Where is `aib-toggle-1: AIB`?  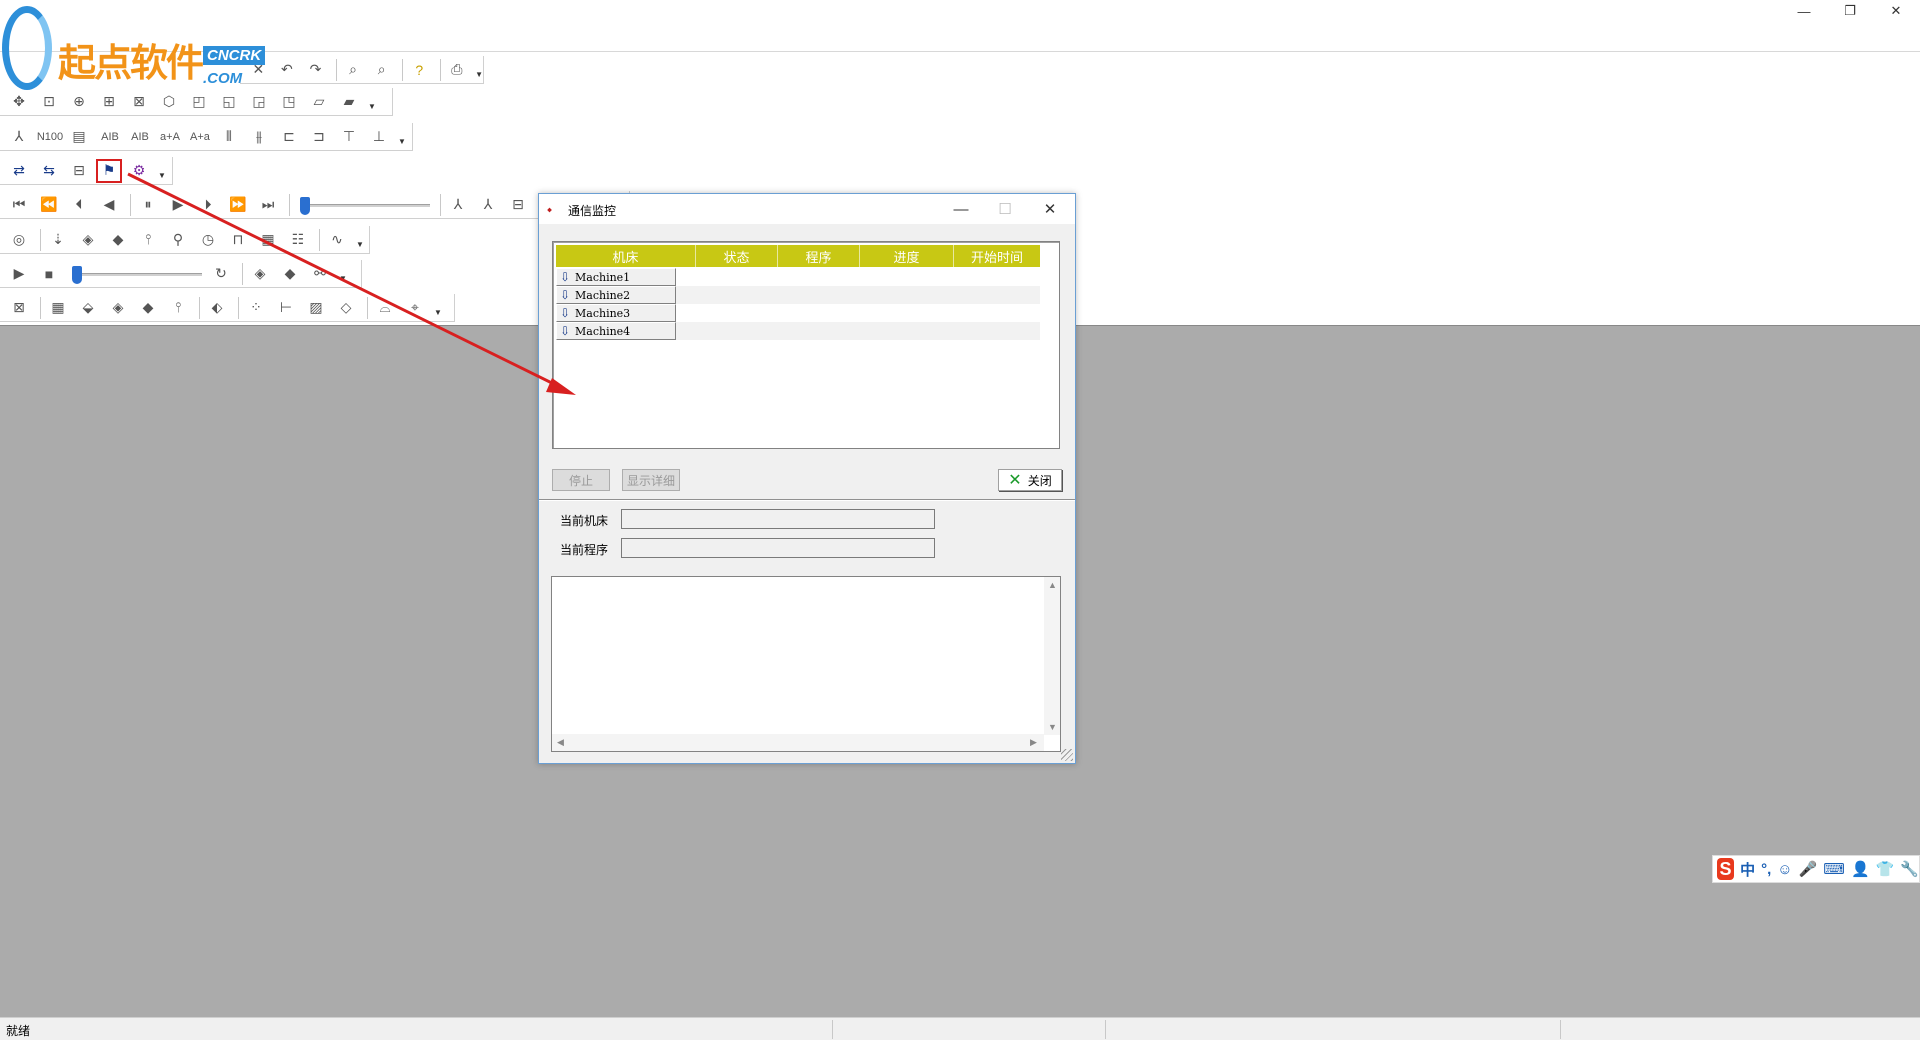 aib-toggle-1: AIB is located at coordinates (110, 137).